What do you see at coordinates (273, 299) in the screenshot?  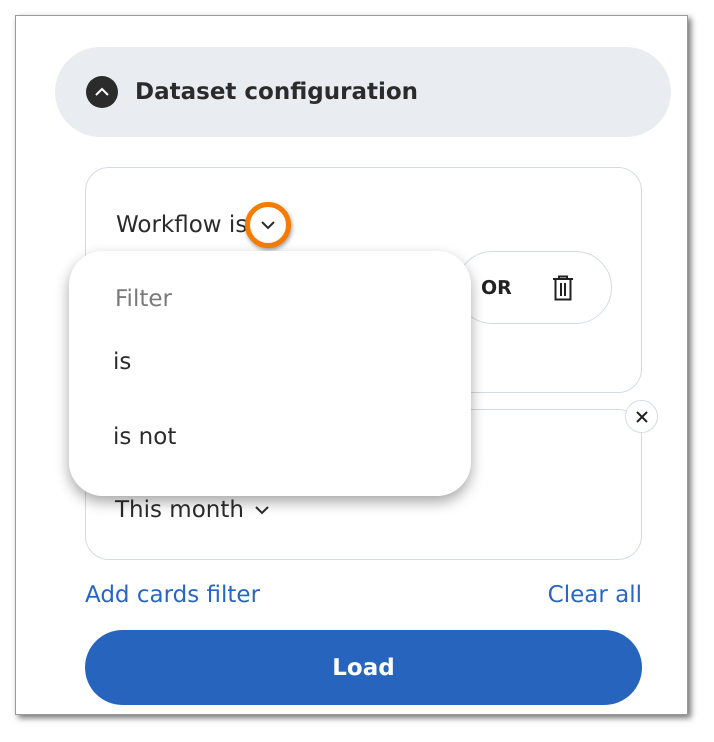 I see `filter-field: Filter` at bounding box center [273, 299].